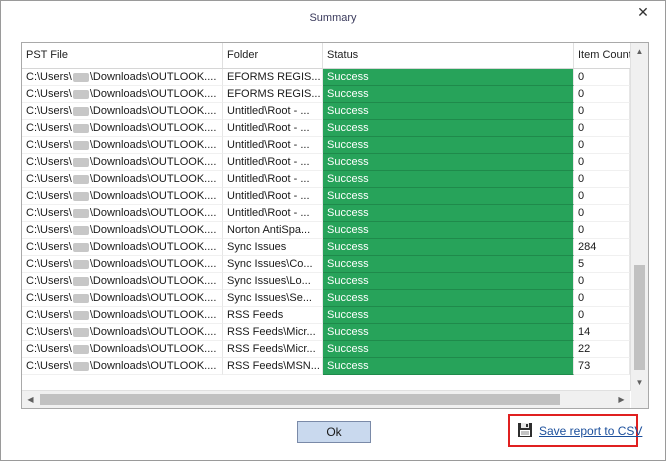  Describe the element at coordinates (639, 51) in the screenshot. I see `chevron-up-icon: ▲` at that location.